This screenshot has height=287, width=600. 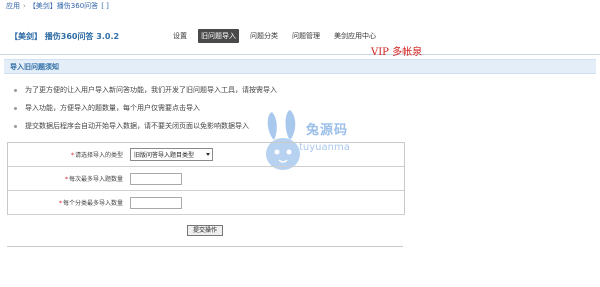 I want to click on note-text: 导入功能，方便导入的题数量，每个用户仅需要点击导入, so click(x=112, y=108).